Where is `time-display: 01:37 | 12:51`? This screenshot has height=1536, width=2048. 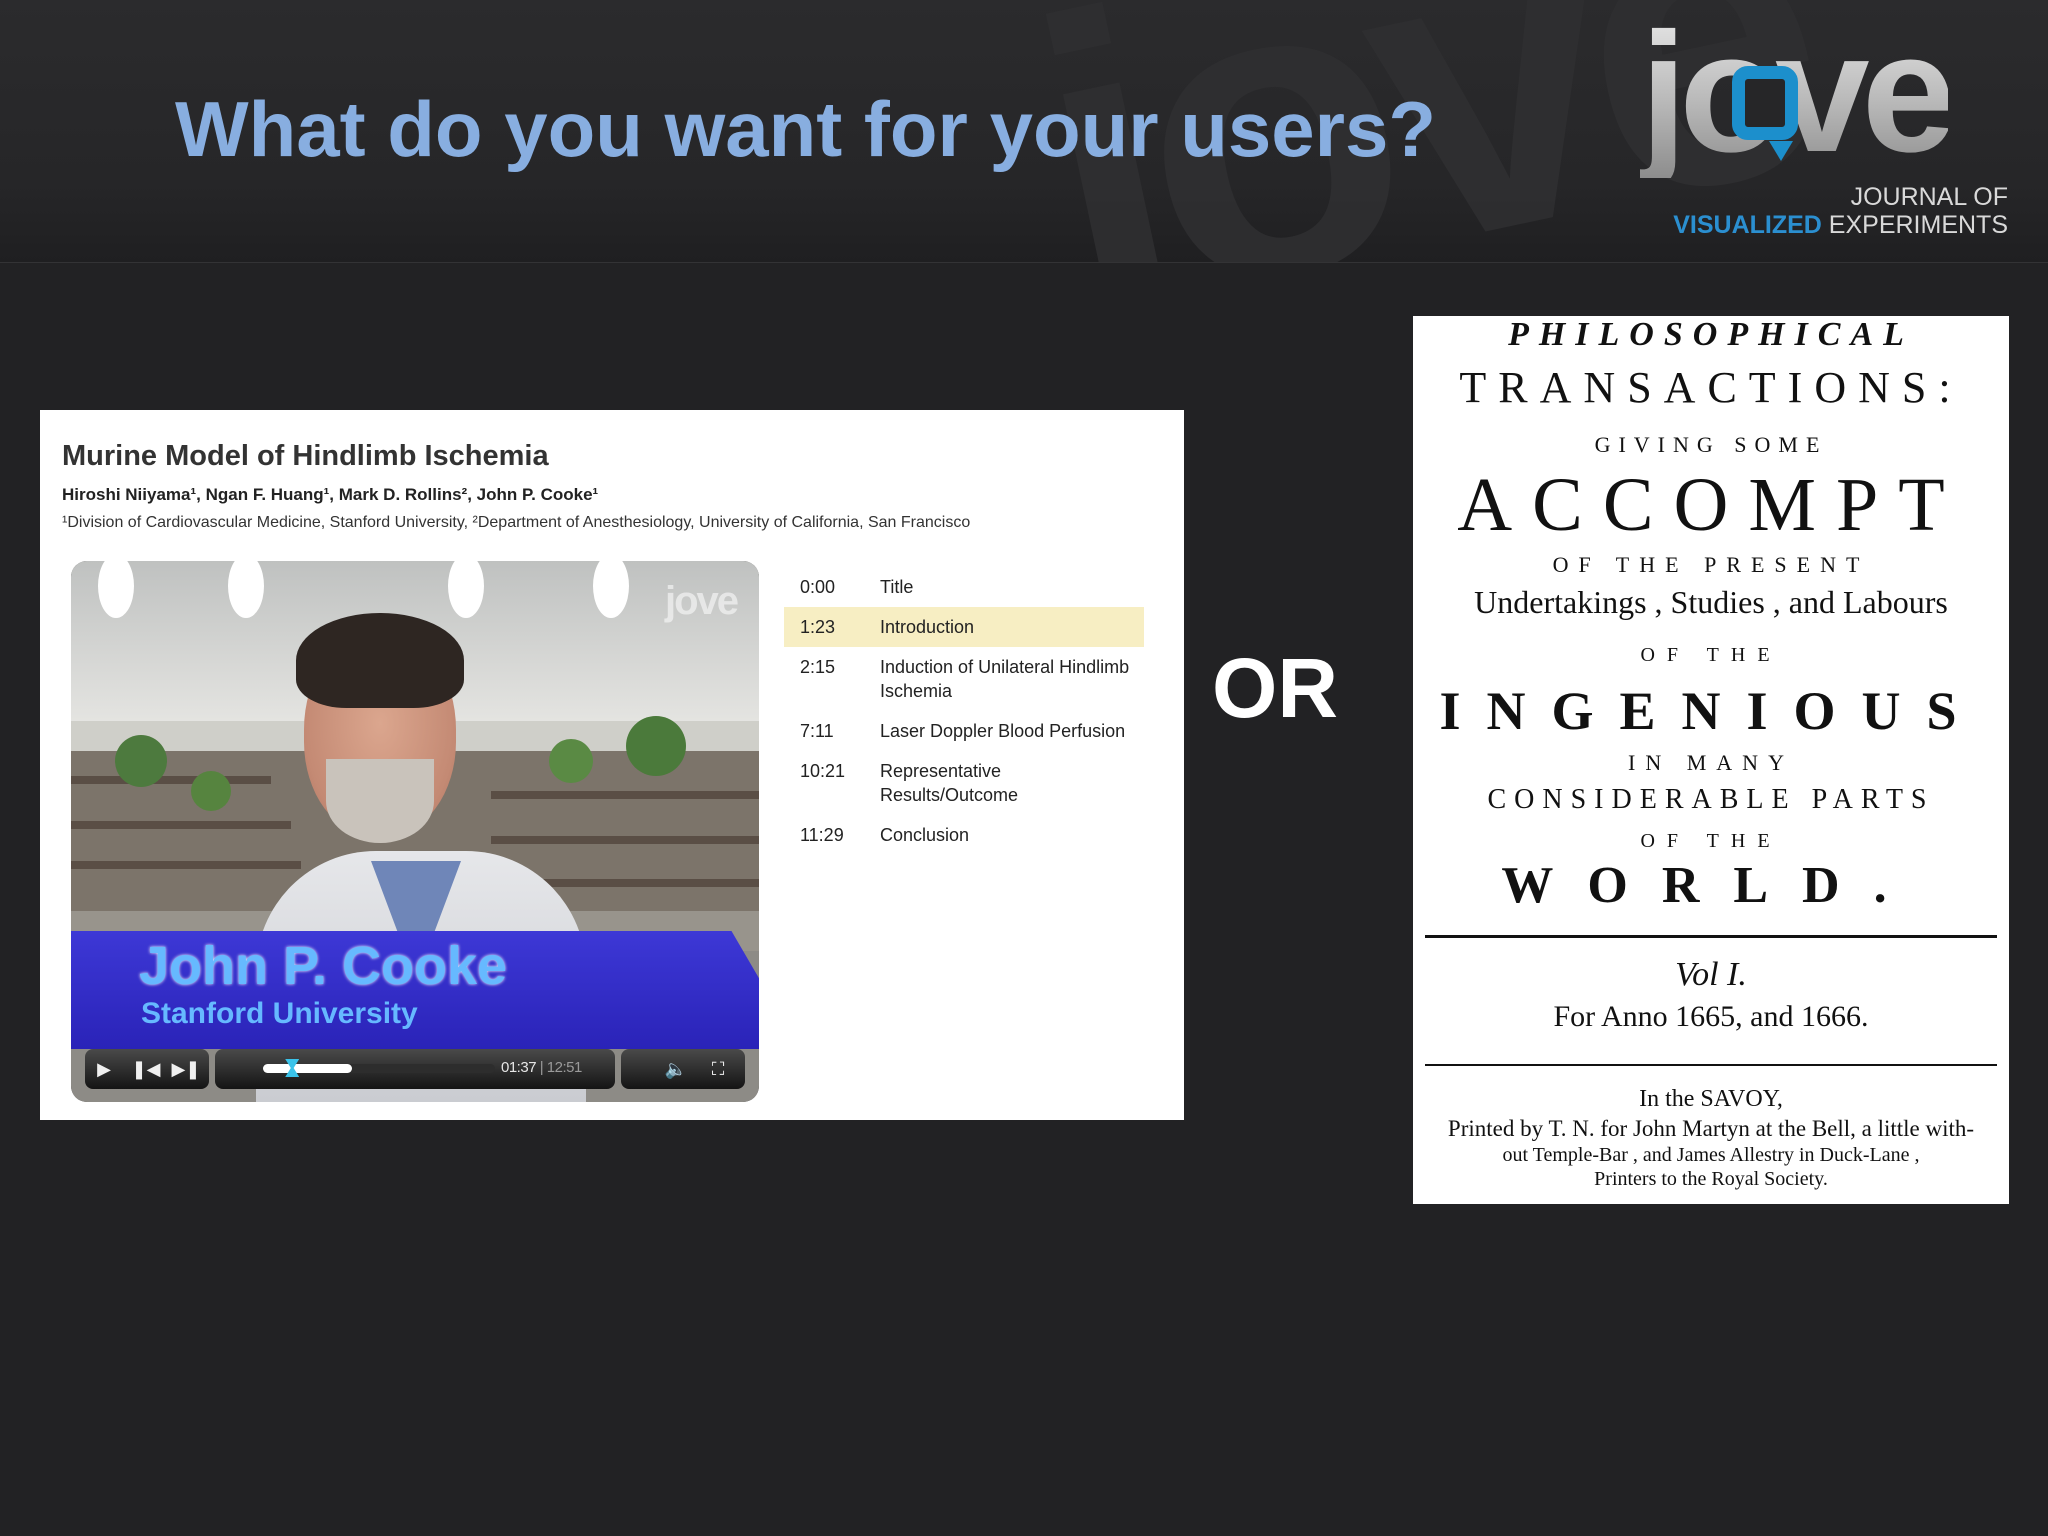
time-display: 01:37 | 12:51 is located at coordinates (541, 1067).